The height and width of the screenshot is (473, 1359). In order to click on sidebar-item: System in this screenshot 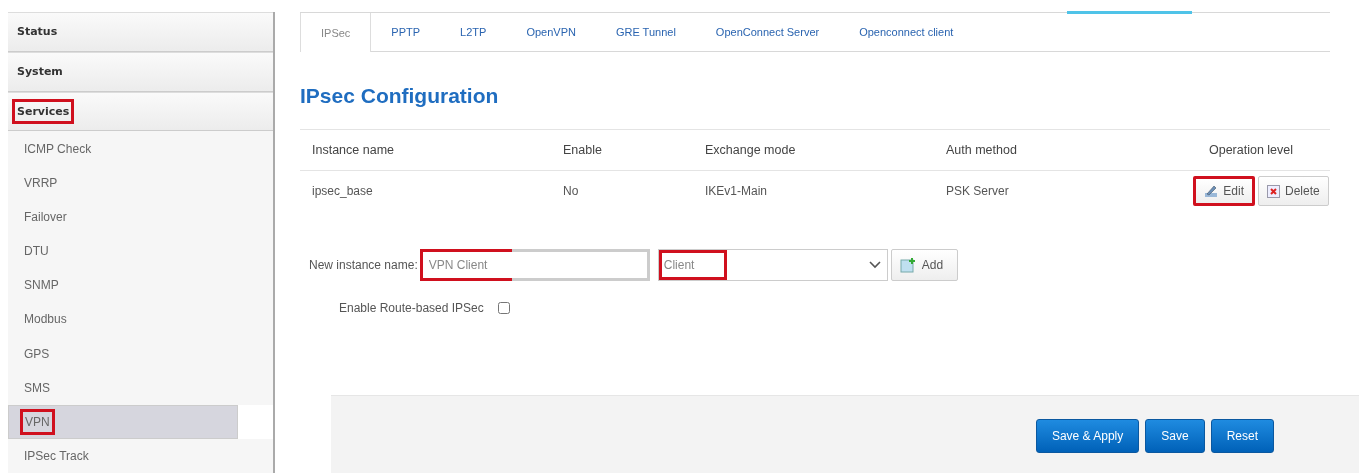, I will do `click(40, 72)`.